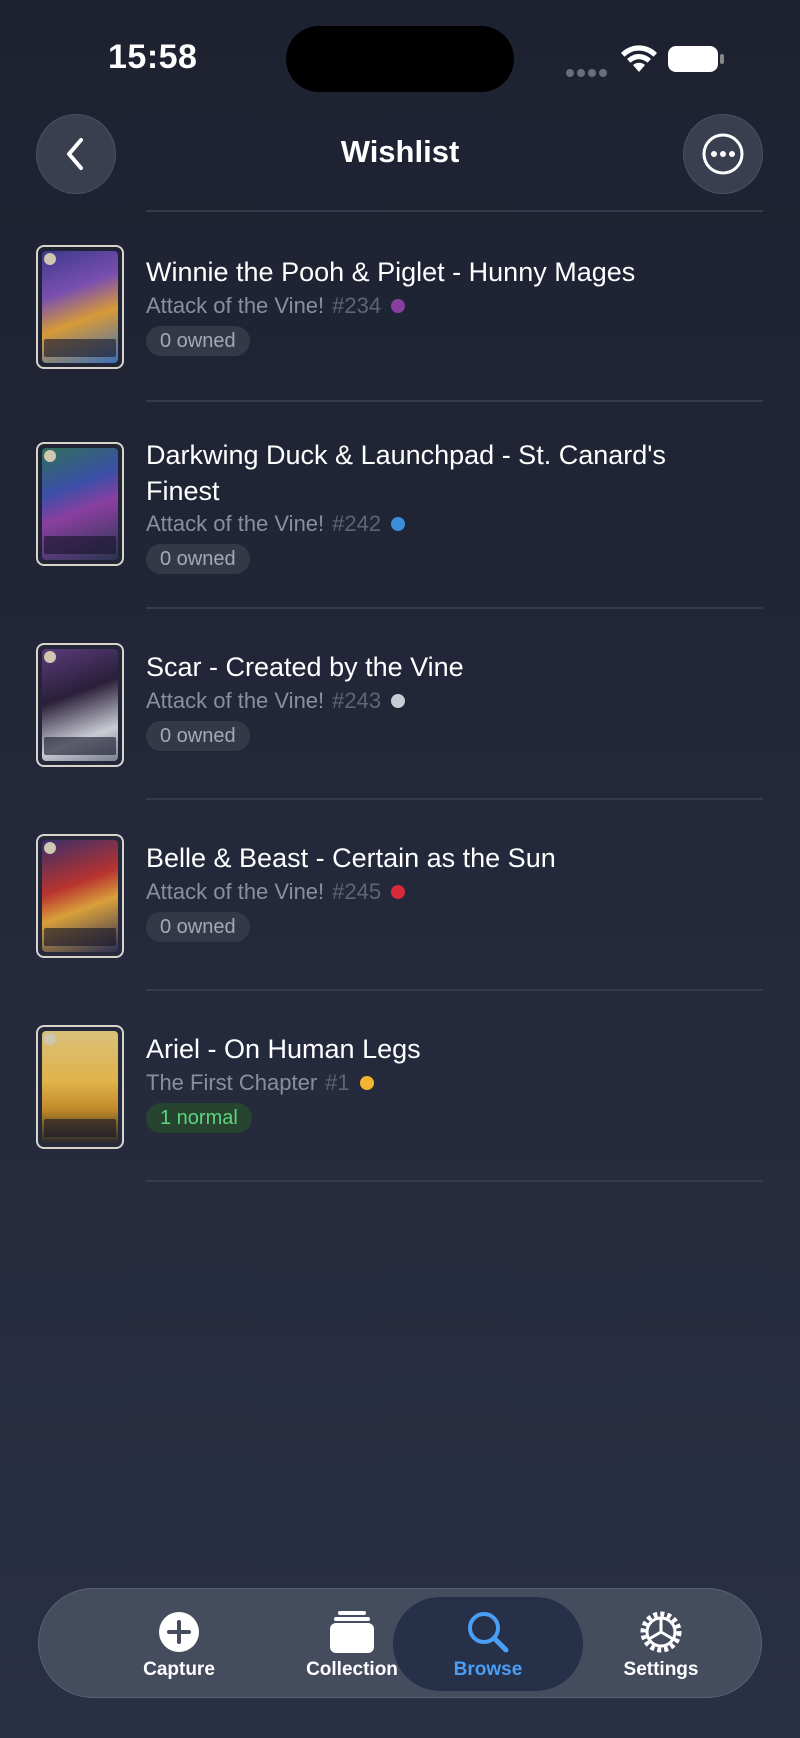 The height and width of the screenshot is (1738, 800). I want to click on card-set-info: Attack of the Vine! #243, so click(276, 701).